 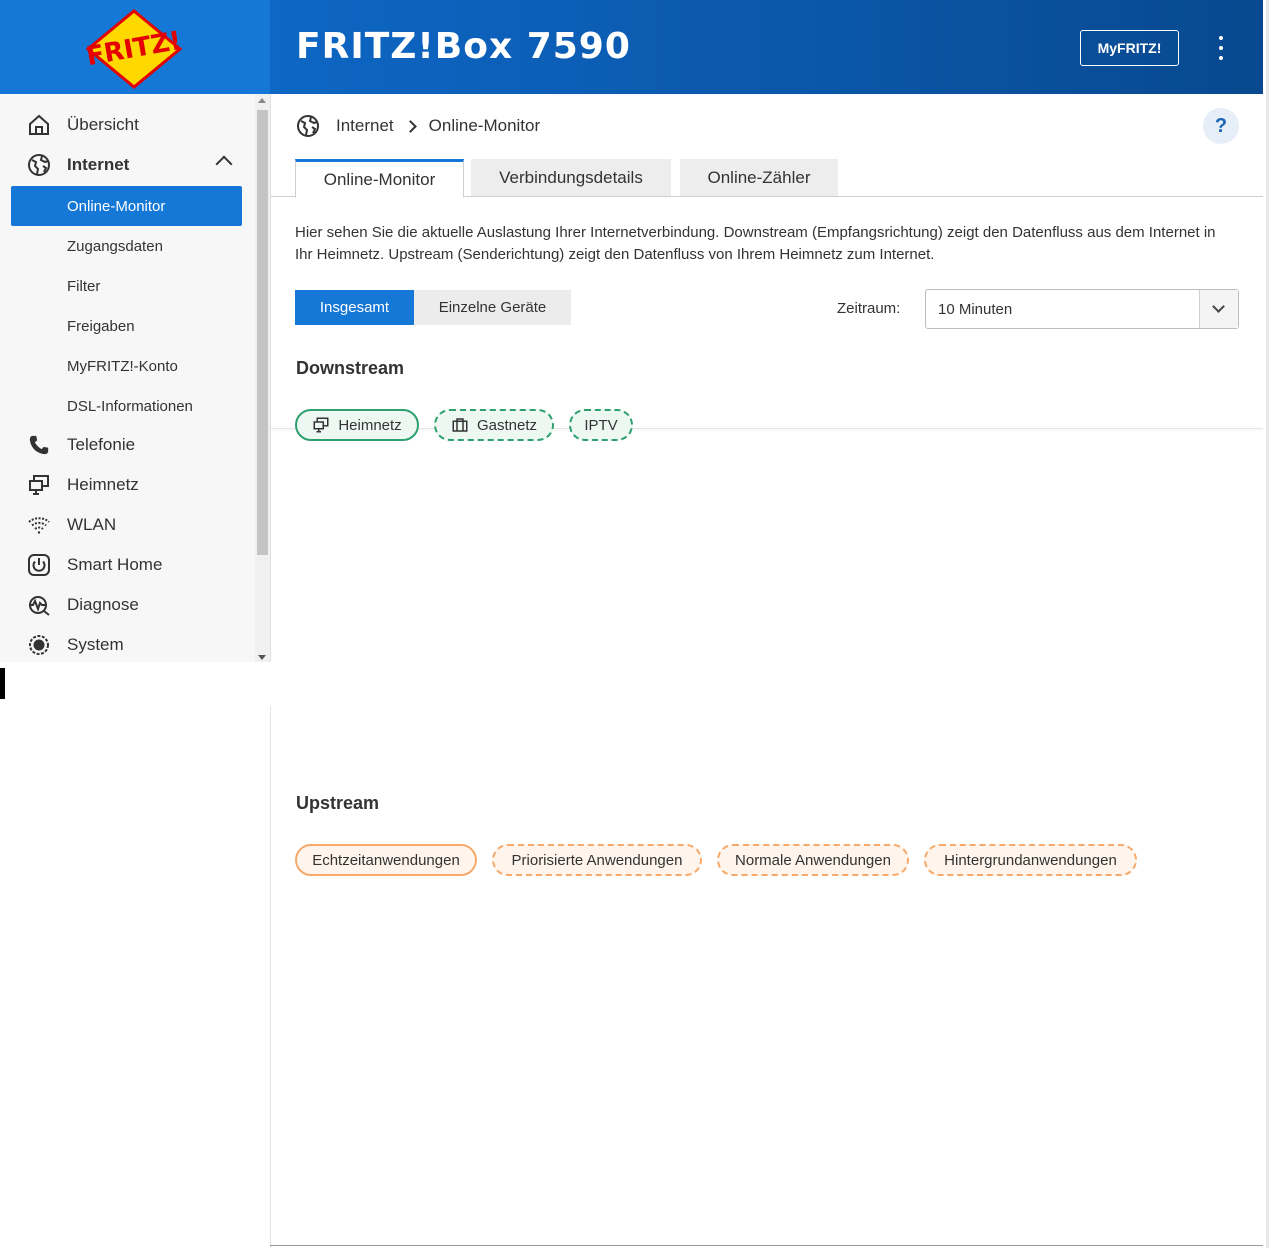 I want to click on sidebar-item-label: Heimnetz, so click(x=103, y=484).